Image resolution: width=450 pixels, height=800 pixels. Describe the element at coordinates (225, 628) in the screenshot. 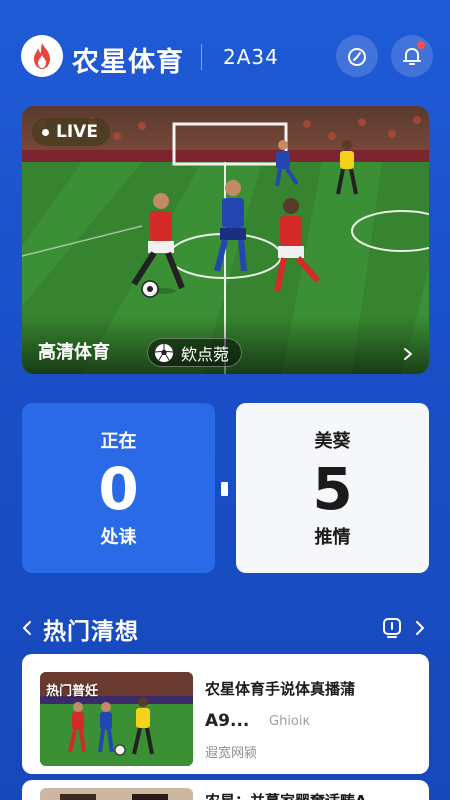

I see `section-header: 热门清想` at that location.